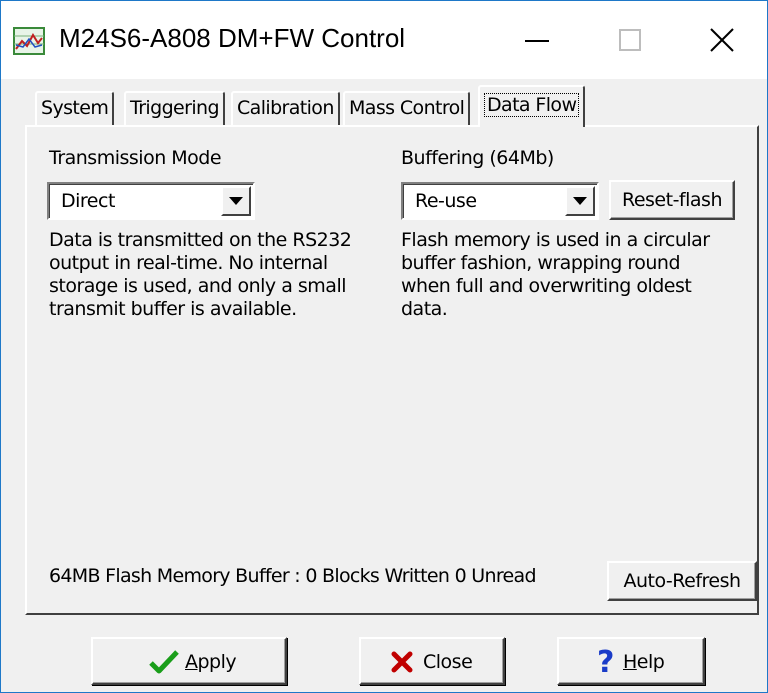  I want to click on help-label: Help, so click(644, 662).